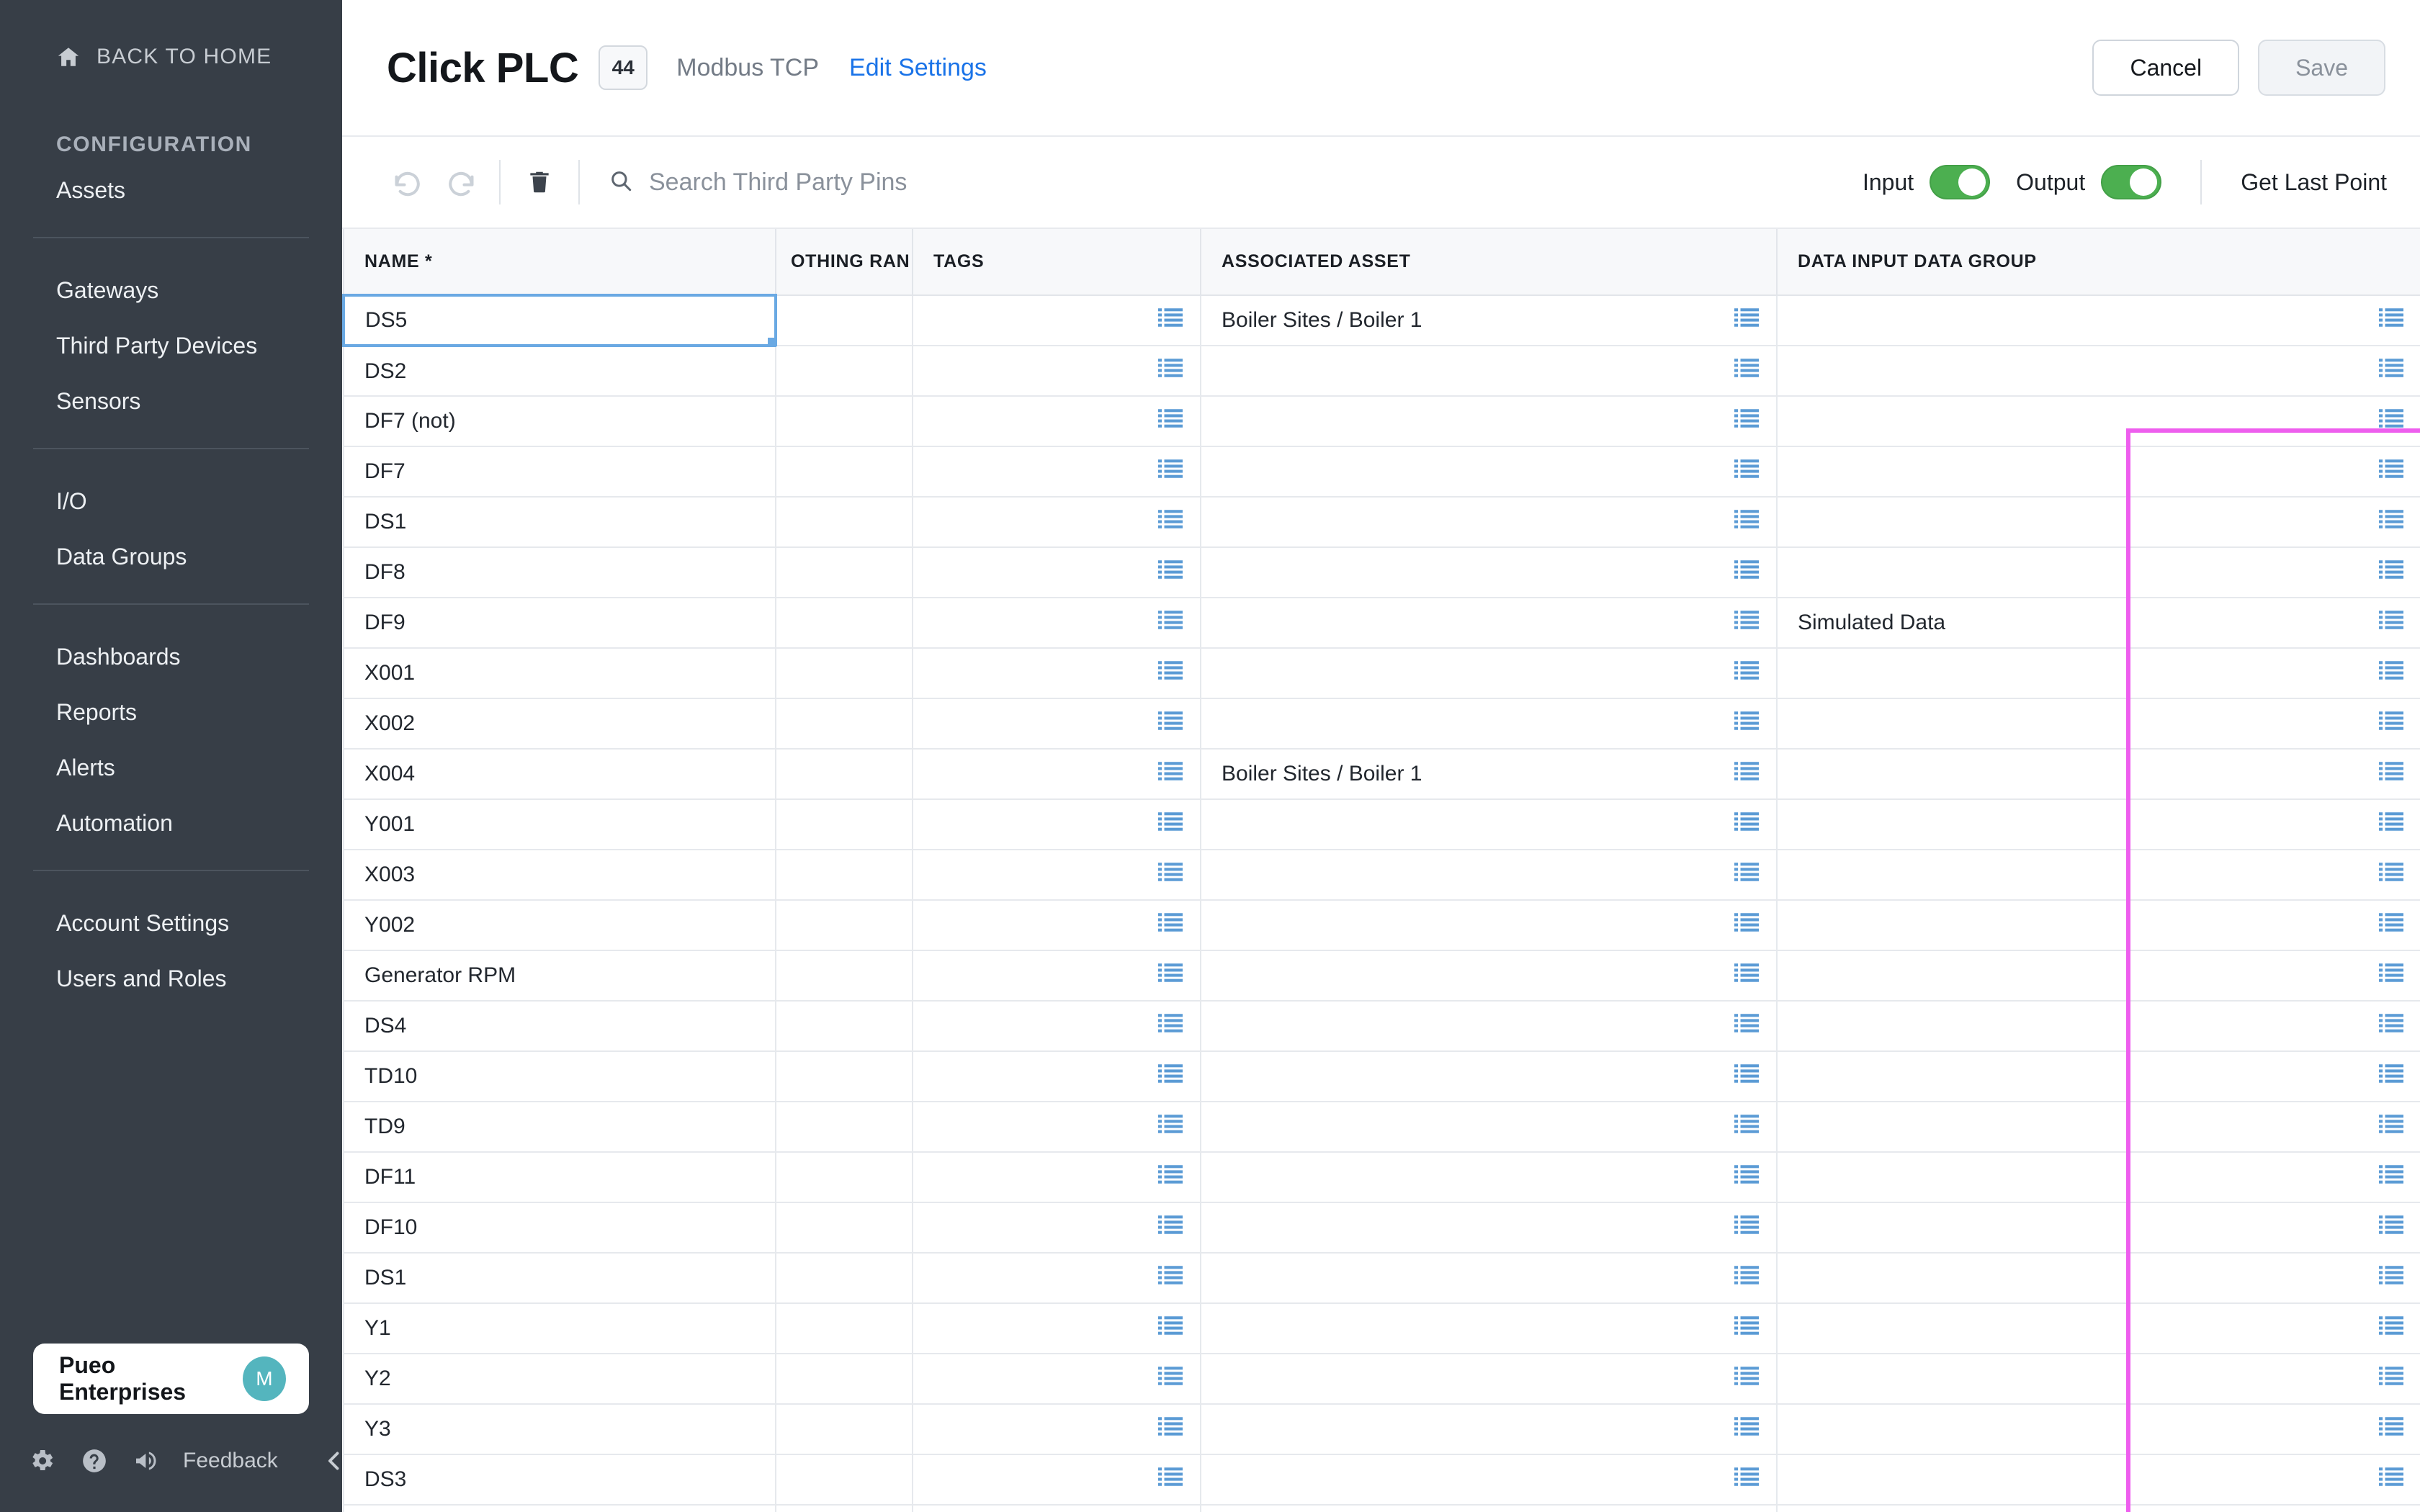 This screenshot has height=1512, width=2420. Describe the element at coordinates (1489, 774) in the screenshot. I see `cell-associated-asset: Boiler Sites / Boiler 1` at that location.